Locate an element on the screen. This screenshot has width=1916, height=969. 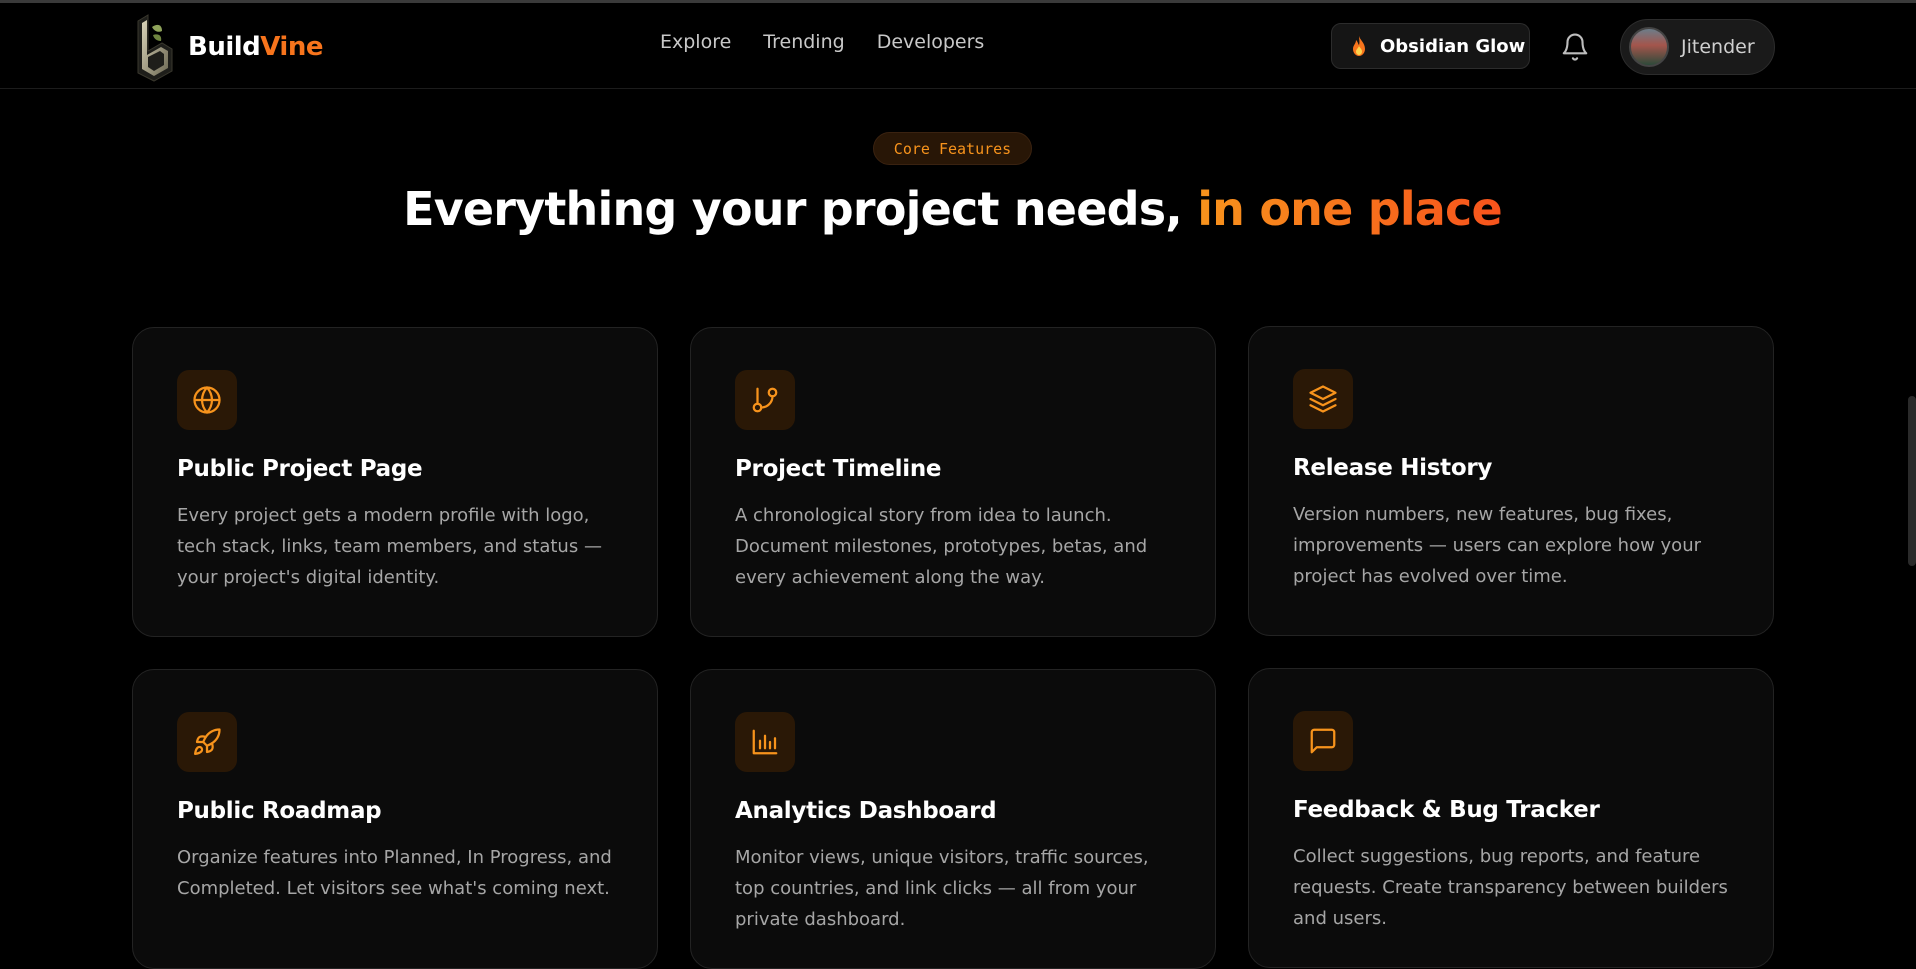
feature-title: Release History is located at coordinates (1393, 468).